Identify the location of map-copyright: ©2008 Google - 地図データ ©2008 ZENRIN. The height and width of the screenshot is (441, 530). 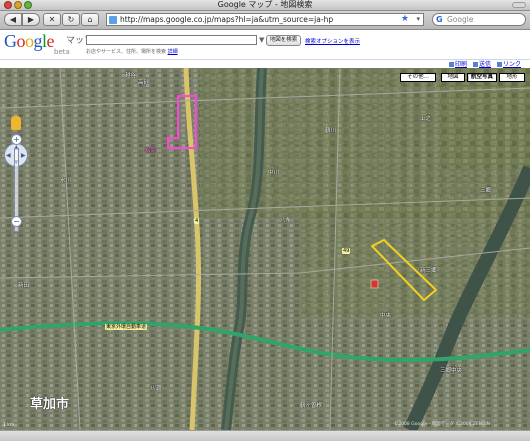
(441, 424).